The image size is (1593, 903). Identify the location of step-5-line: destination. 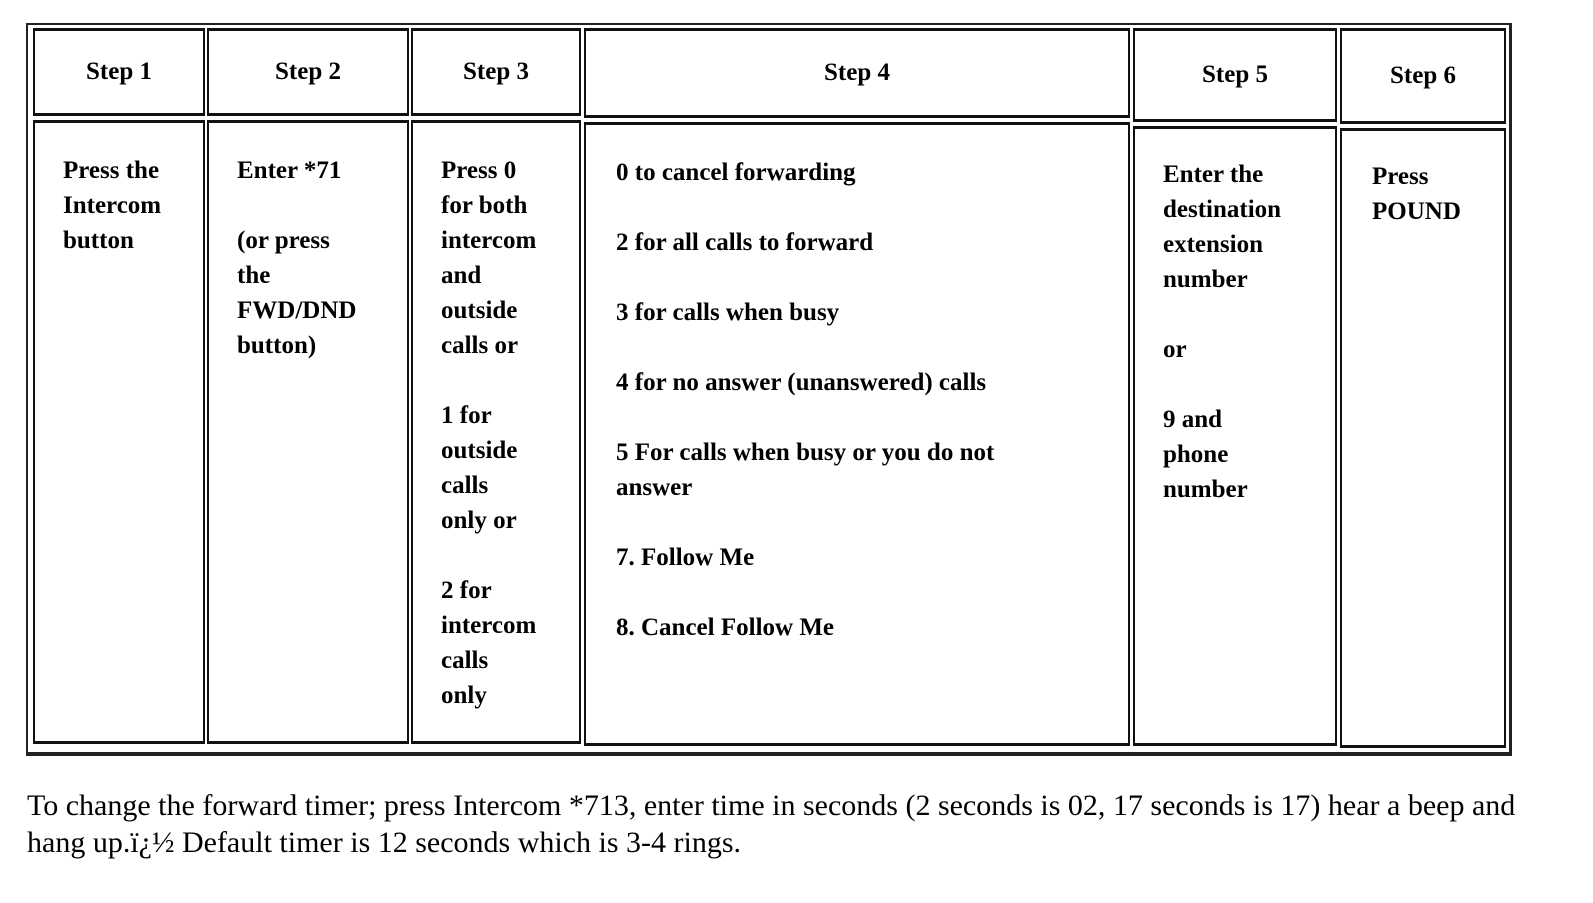
(1222, 209).